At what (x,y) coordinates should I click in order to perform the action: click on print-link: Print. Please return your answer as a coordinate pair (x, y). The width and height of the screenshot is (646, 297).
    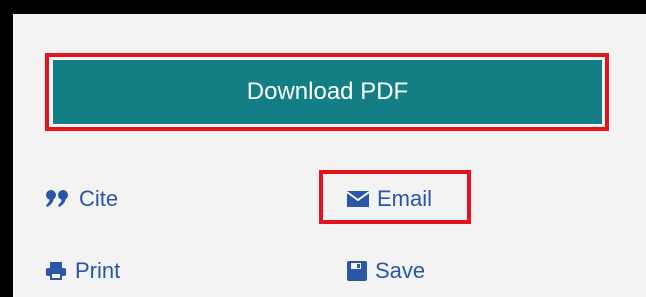
    Looking at the image, I should click on (82, 271).